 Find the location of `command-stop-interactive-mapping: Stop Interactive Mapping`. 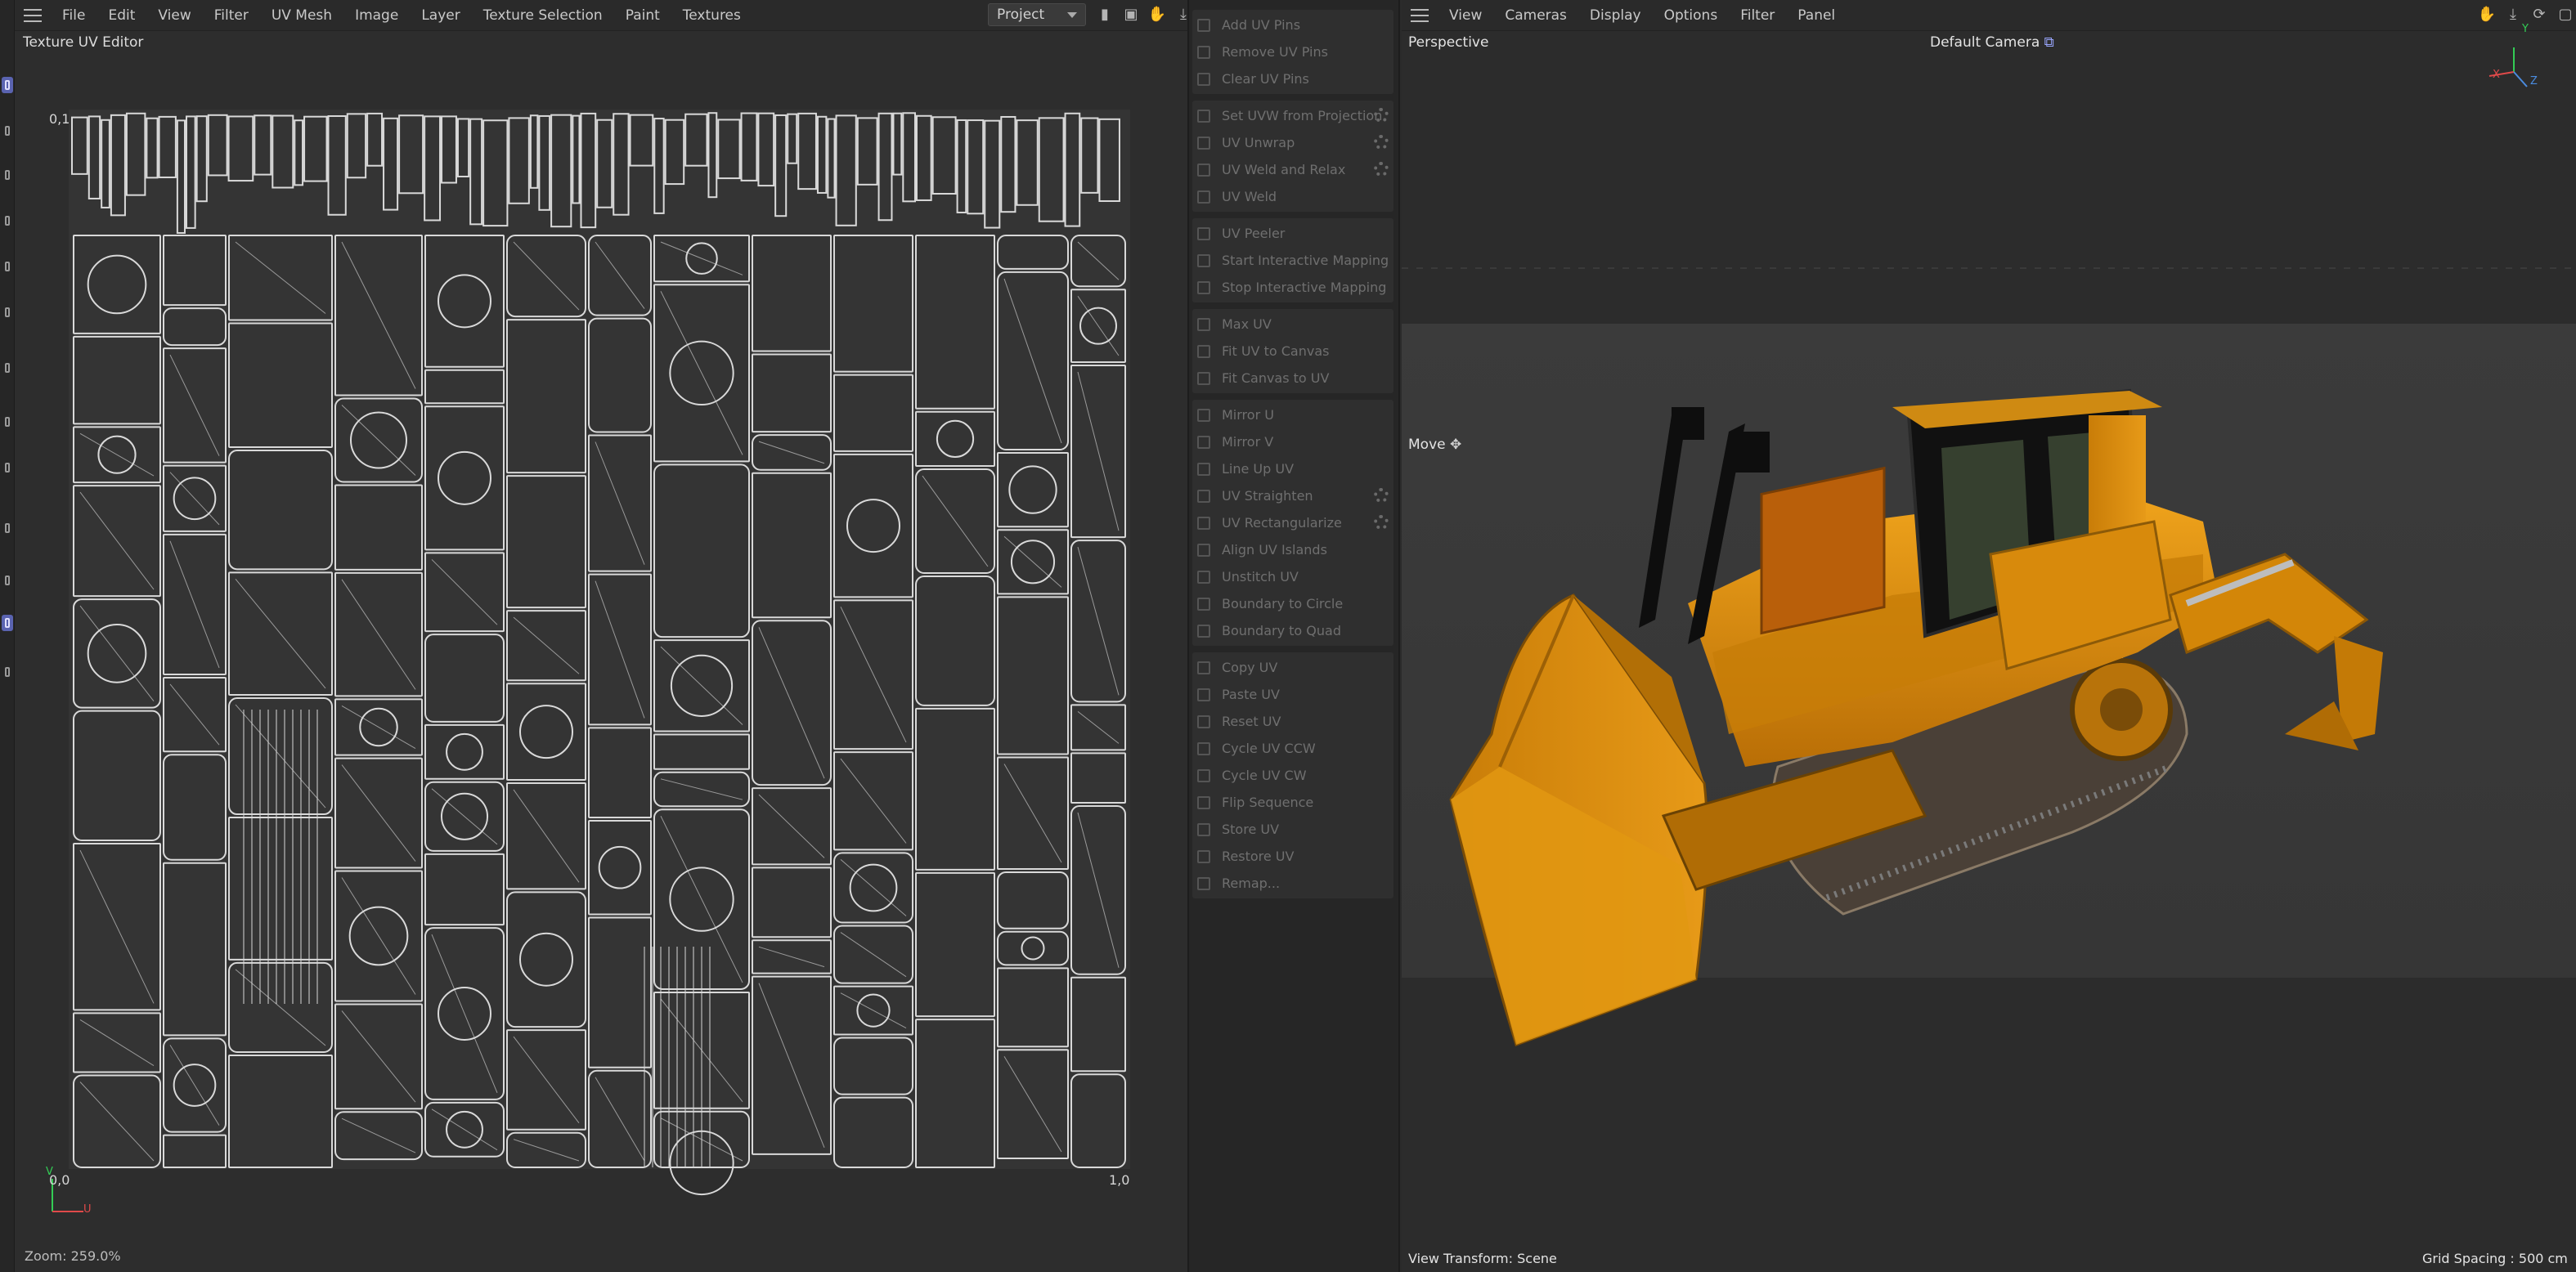

command-stop-interactive-mapping: Stop Interactive Mapping is located at coordinates (1292, 287).